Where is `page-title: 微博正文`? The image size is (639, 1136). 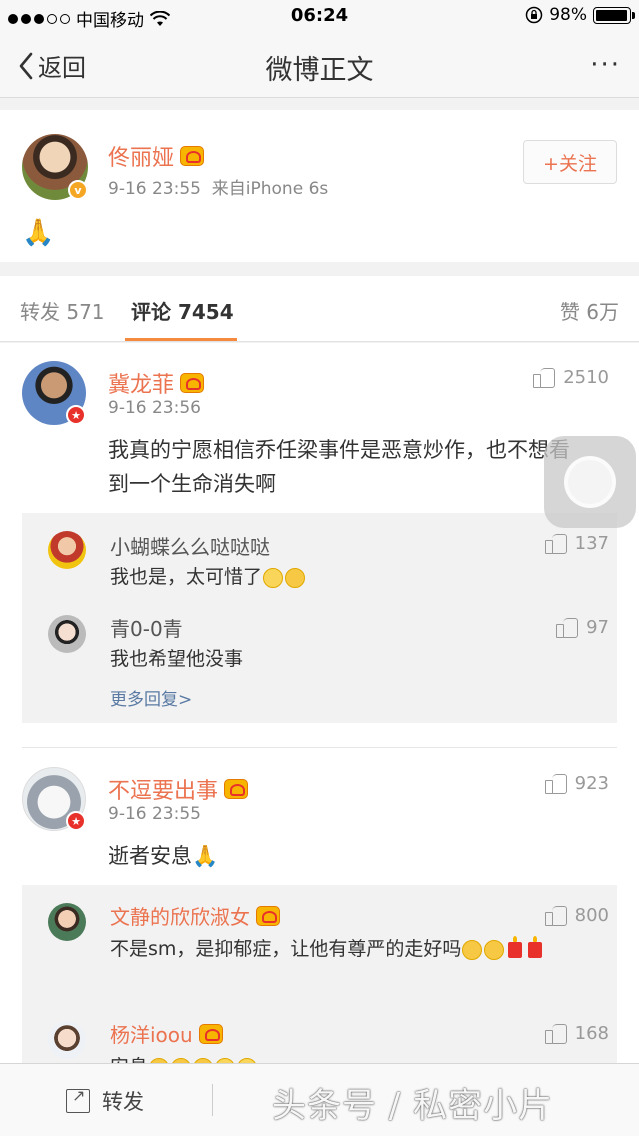
page-title: 微博正文 is located at coordinates (319, 70).